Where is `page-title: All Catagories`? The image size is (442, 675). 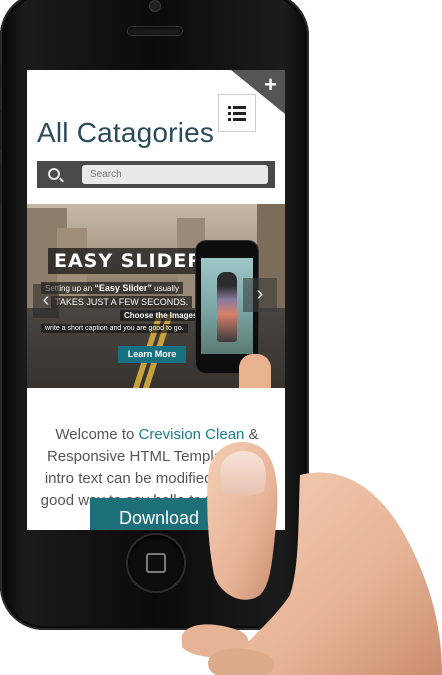
page-title: All Catagories is located at coordinates (126, 132).